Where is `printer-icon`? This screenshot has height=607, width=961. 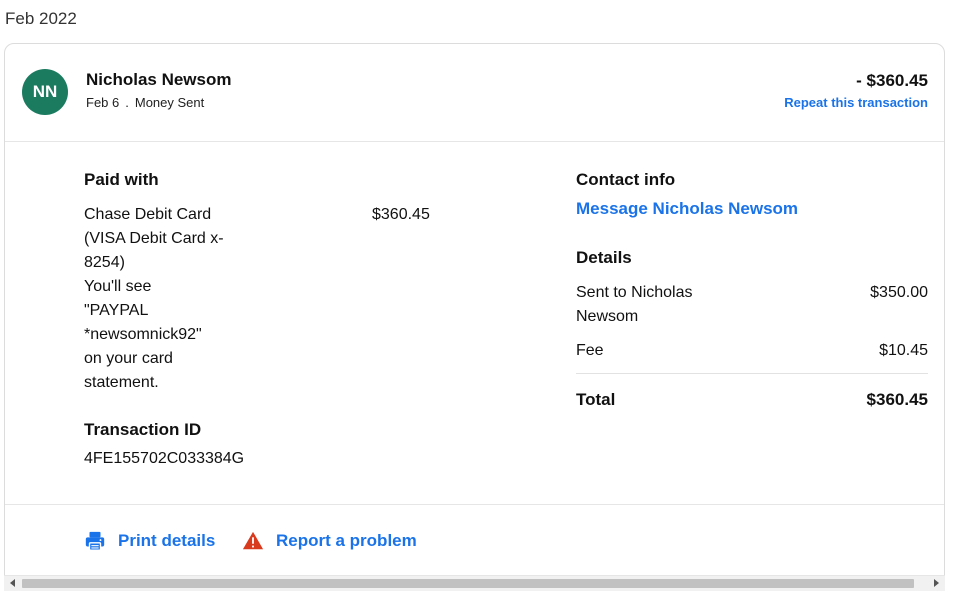 printer-icon is located at coordinates (95, 541).